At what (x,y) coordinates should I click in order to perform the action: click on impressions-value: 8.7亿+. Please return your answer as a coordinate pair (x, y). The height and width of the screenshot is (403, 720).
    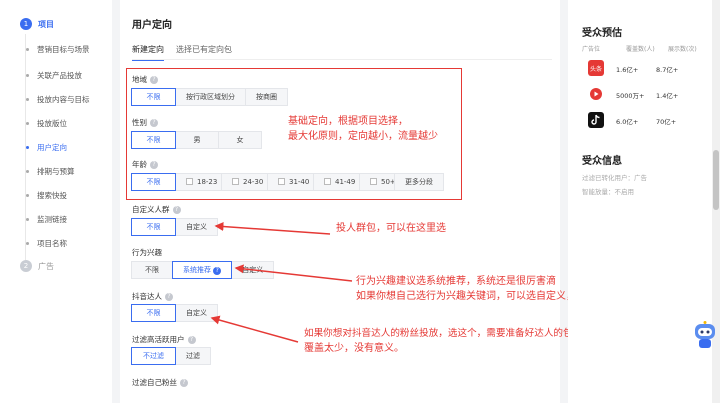
    Looking at the image, I should click on (667, 70).